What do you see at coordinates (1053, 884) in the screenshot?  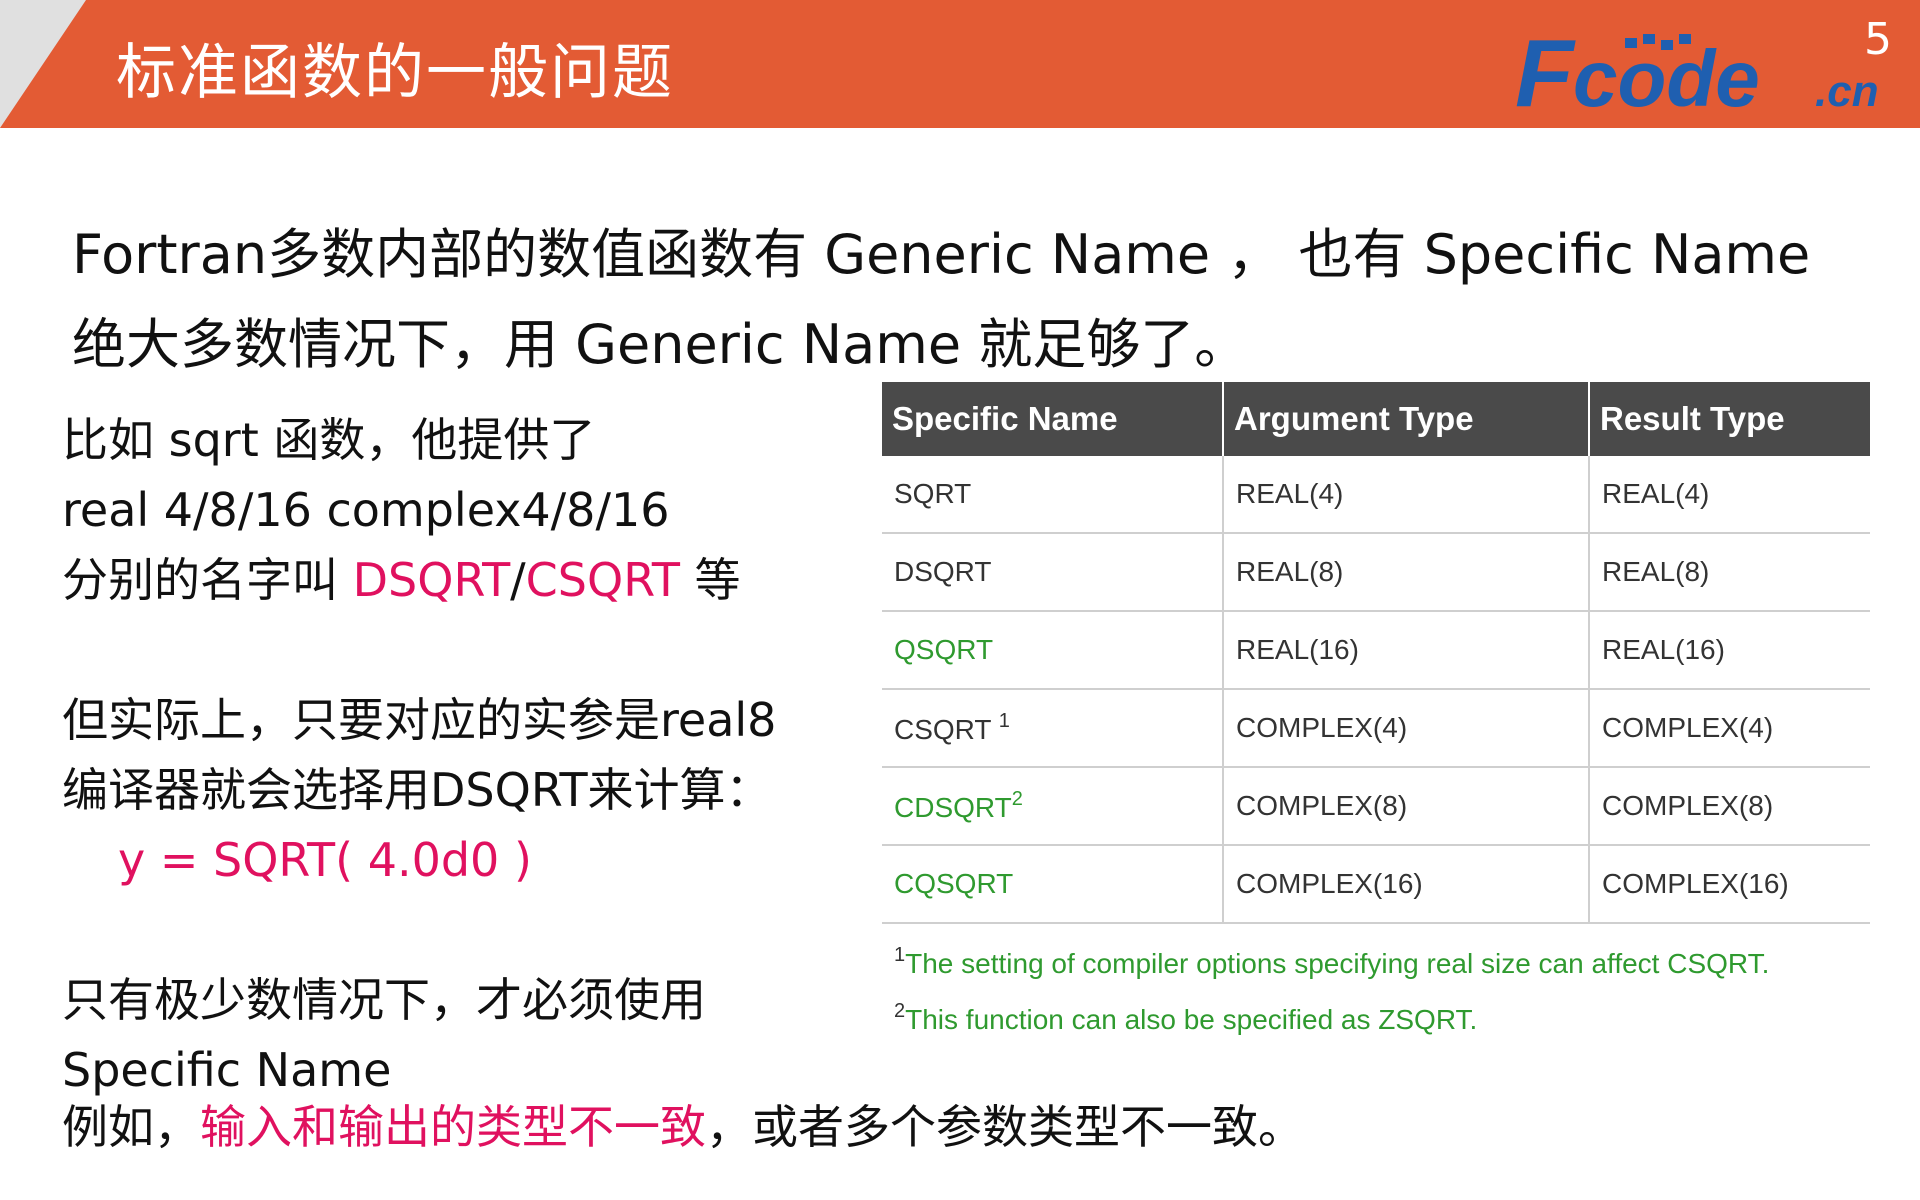 I see `cell-specific-name: CQSQRT` at bounding box center [1053, 884].